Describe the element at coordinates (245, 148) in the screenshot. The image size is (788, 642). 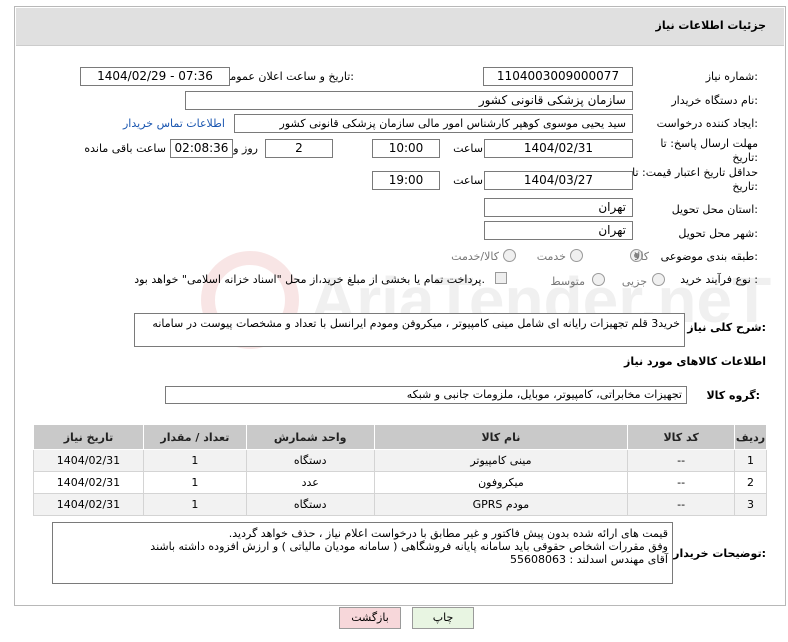
I see `days-label: روز و` at that location.